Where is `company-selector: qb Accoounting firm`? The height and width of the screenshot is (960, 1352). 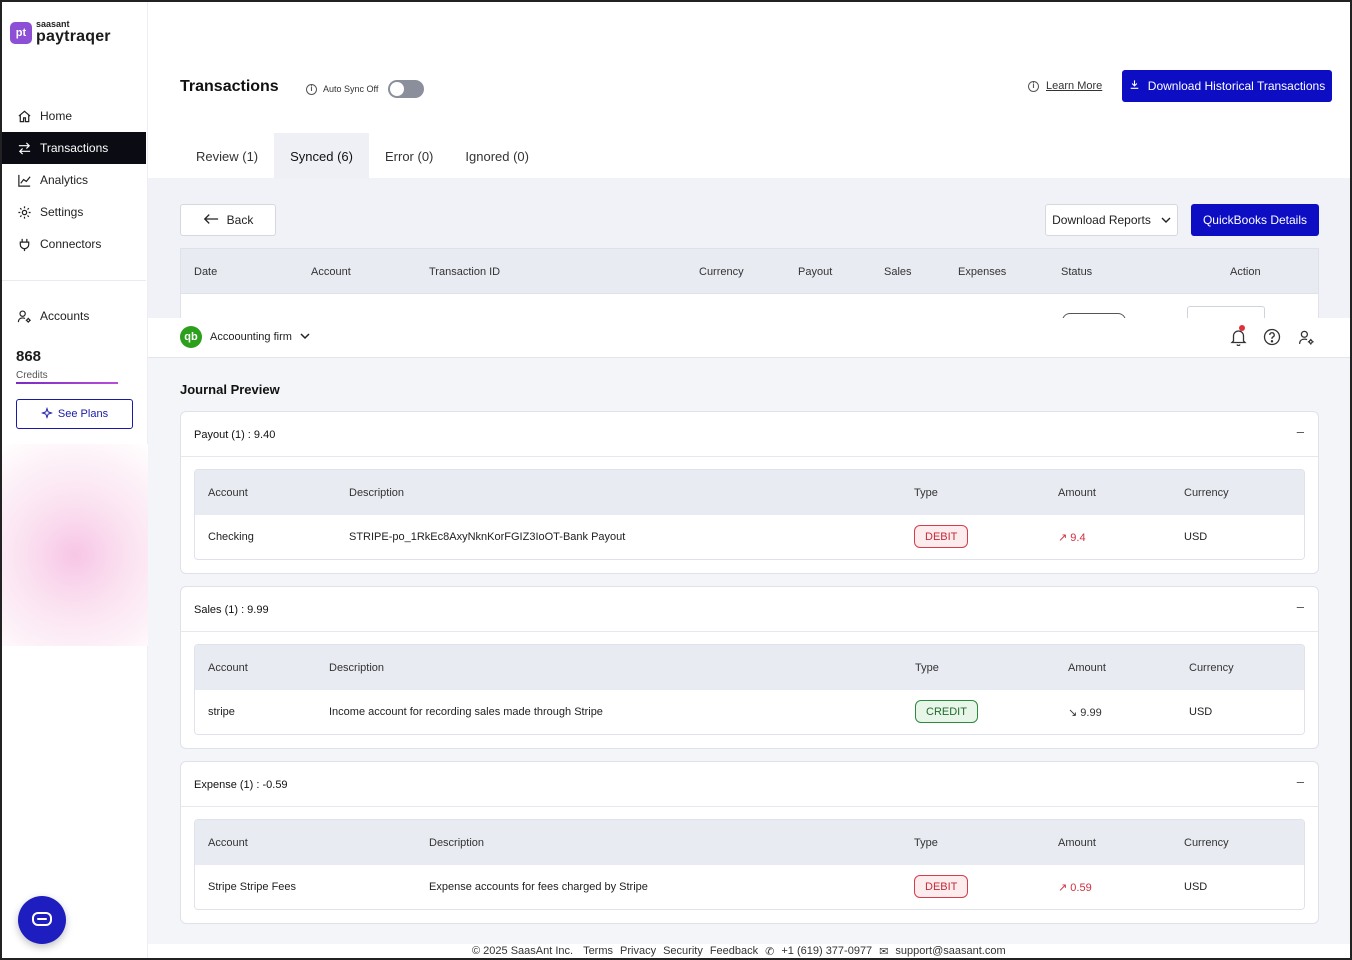 company-selector: qb Accoounting firm is located at coordinates (245, 337).